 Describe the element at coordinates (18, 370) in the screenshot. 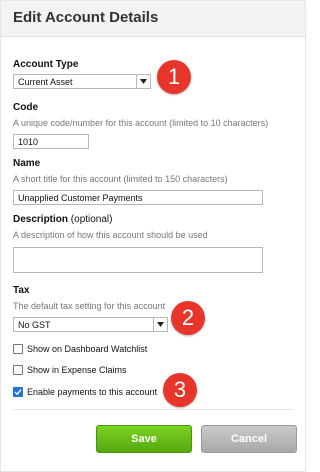

I see `expense-checkbox` at that location.